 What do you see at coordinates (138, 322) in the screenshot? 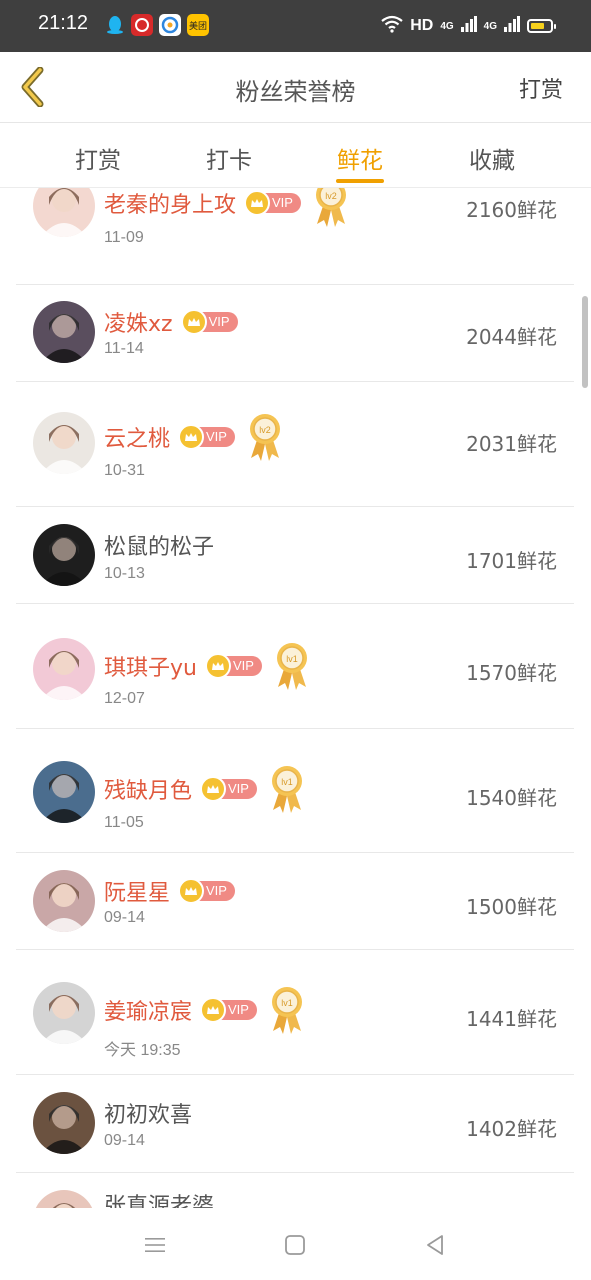
I see `user-name: 凌姝xz` at bounding box center [138, 322].